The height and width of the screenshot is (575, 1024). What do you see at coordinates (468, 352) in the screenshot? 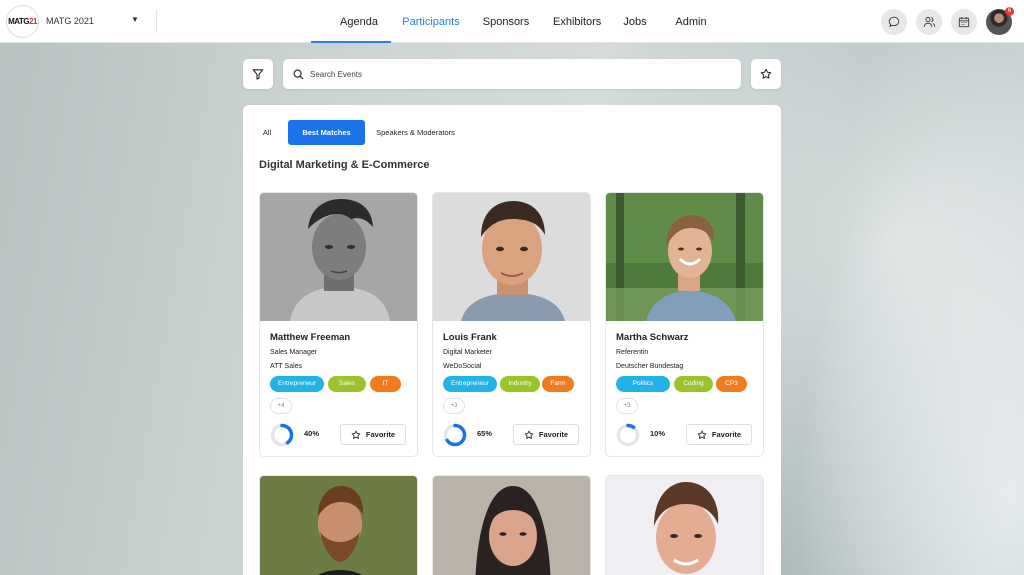
I see `participant-role: Digital Marketer` at bounding box center [468, 352].